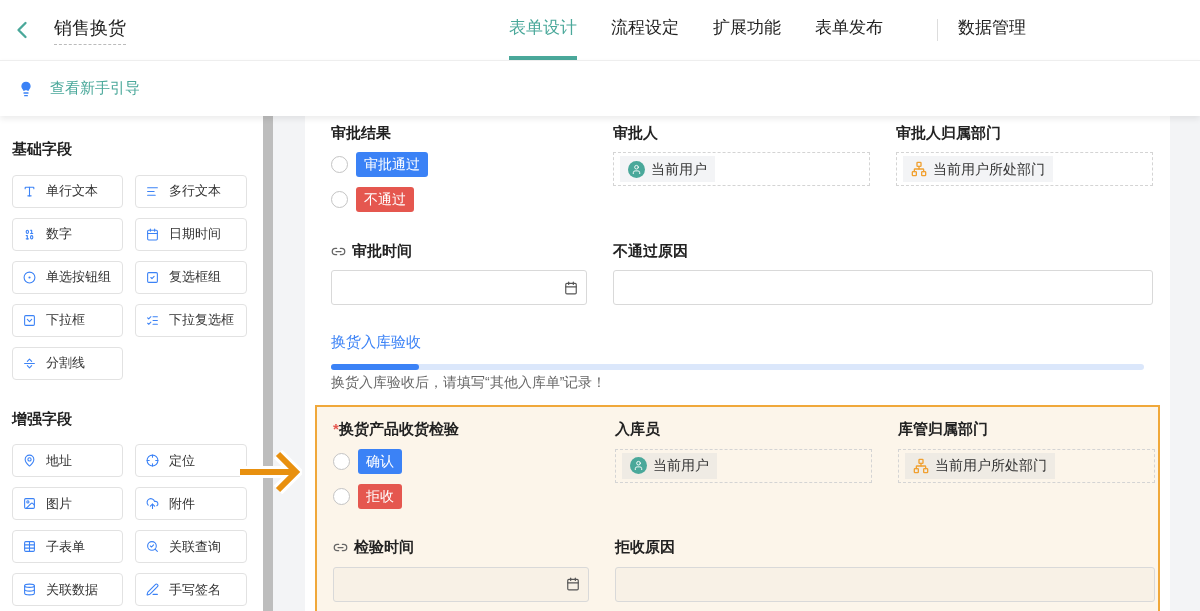 The height and width of the screenshot is (611, 1200). I want to click on field-label: 审批结果, so click(361, 132).